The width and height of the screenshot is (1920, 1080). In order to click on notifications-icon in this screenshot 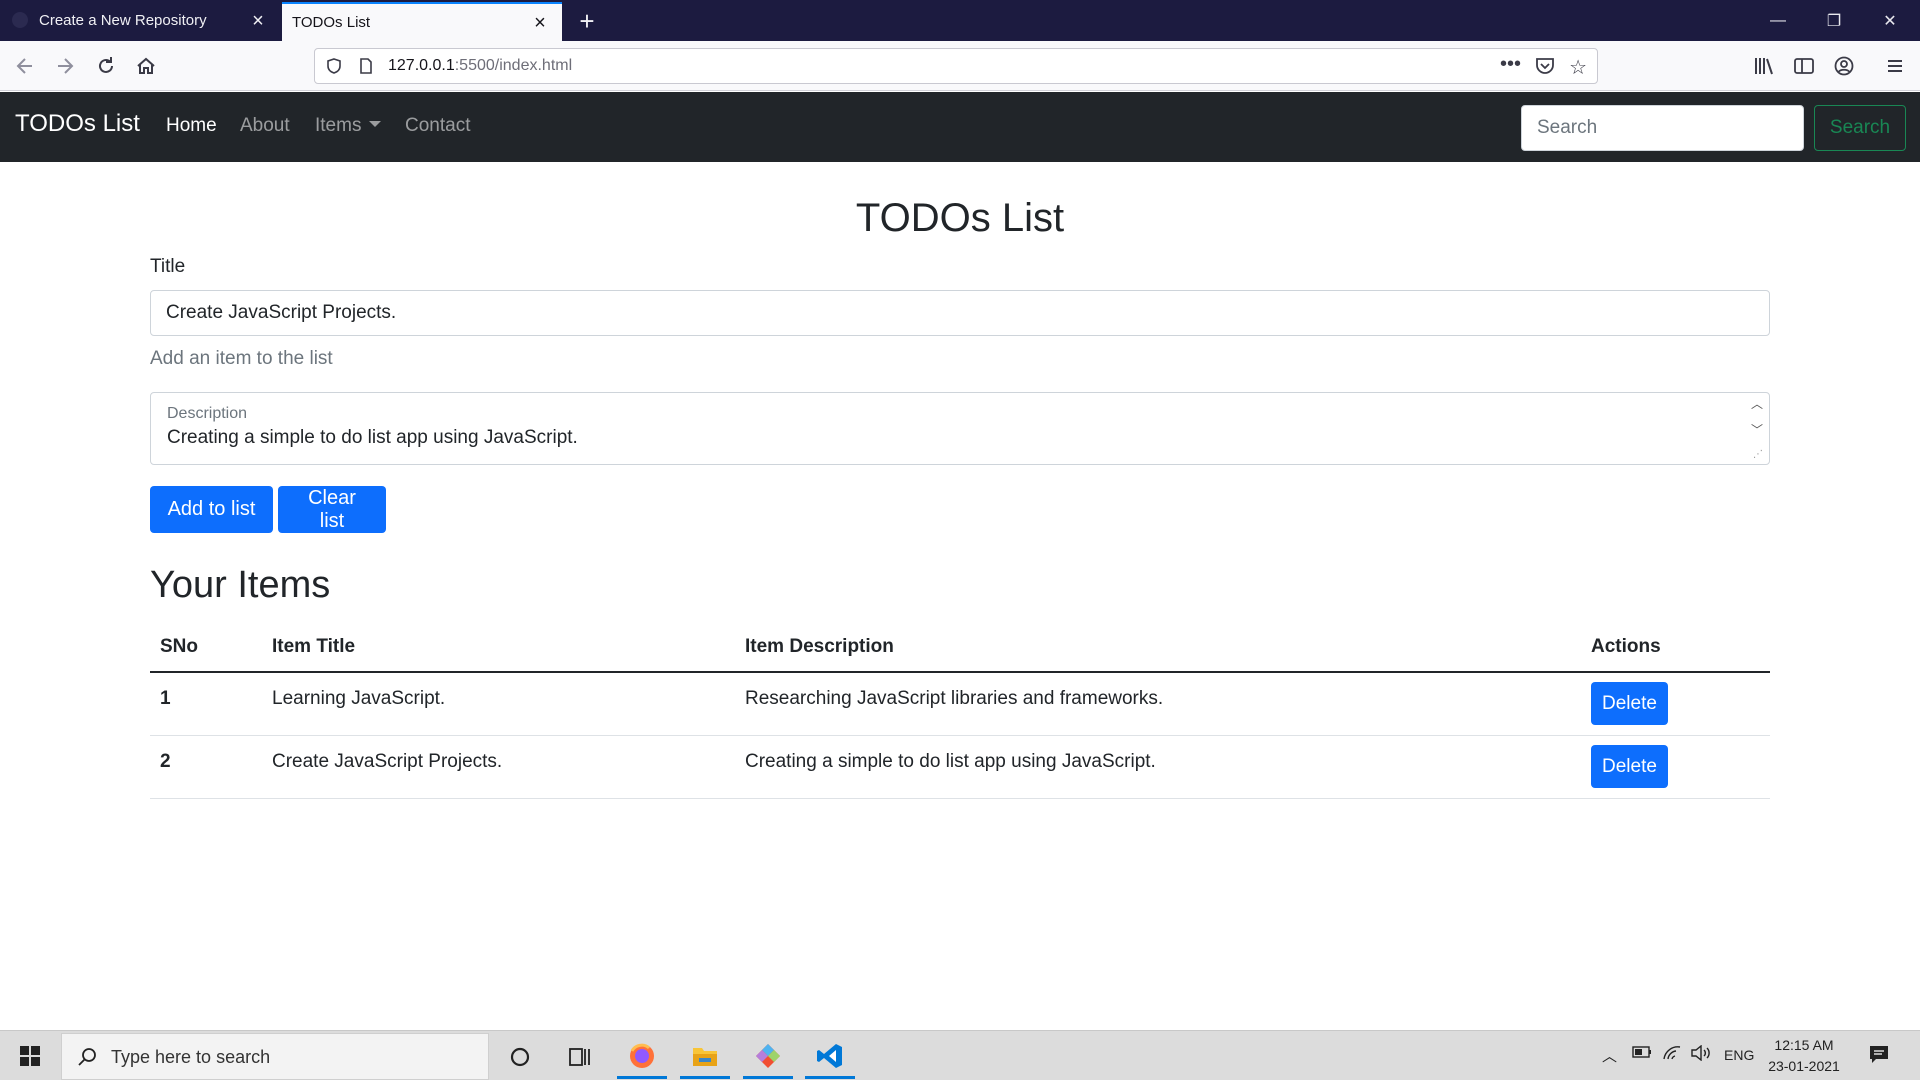, I will do `click(1879, 1056)`.